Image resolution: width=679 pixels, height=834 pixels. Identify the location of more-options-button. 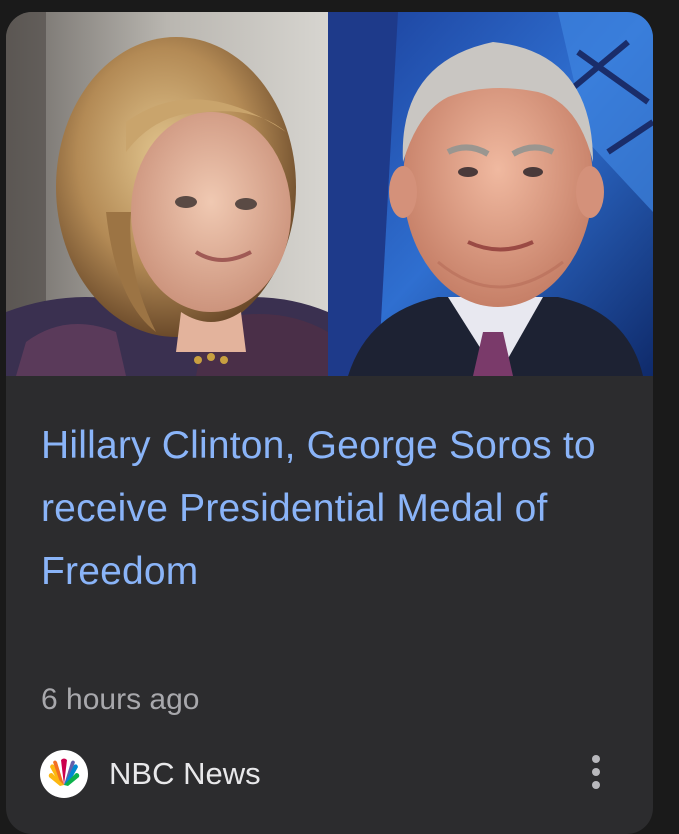
(596, 772).